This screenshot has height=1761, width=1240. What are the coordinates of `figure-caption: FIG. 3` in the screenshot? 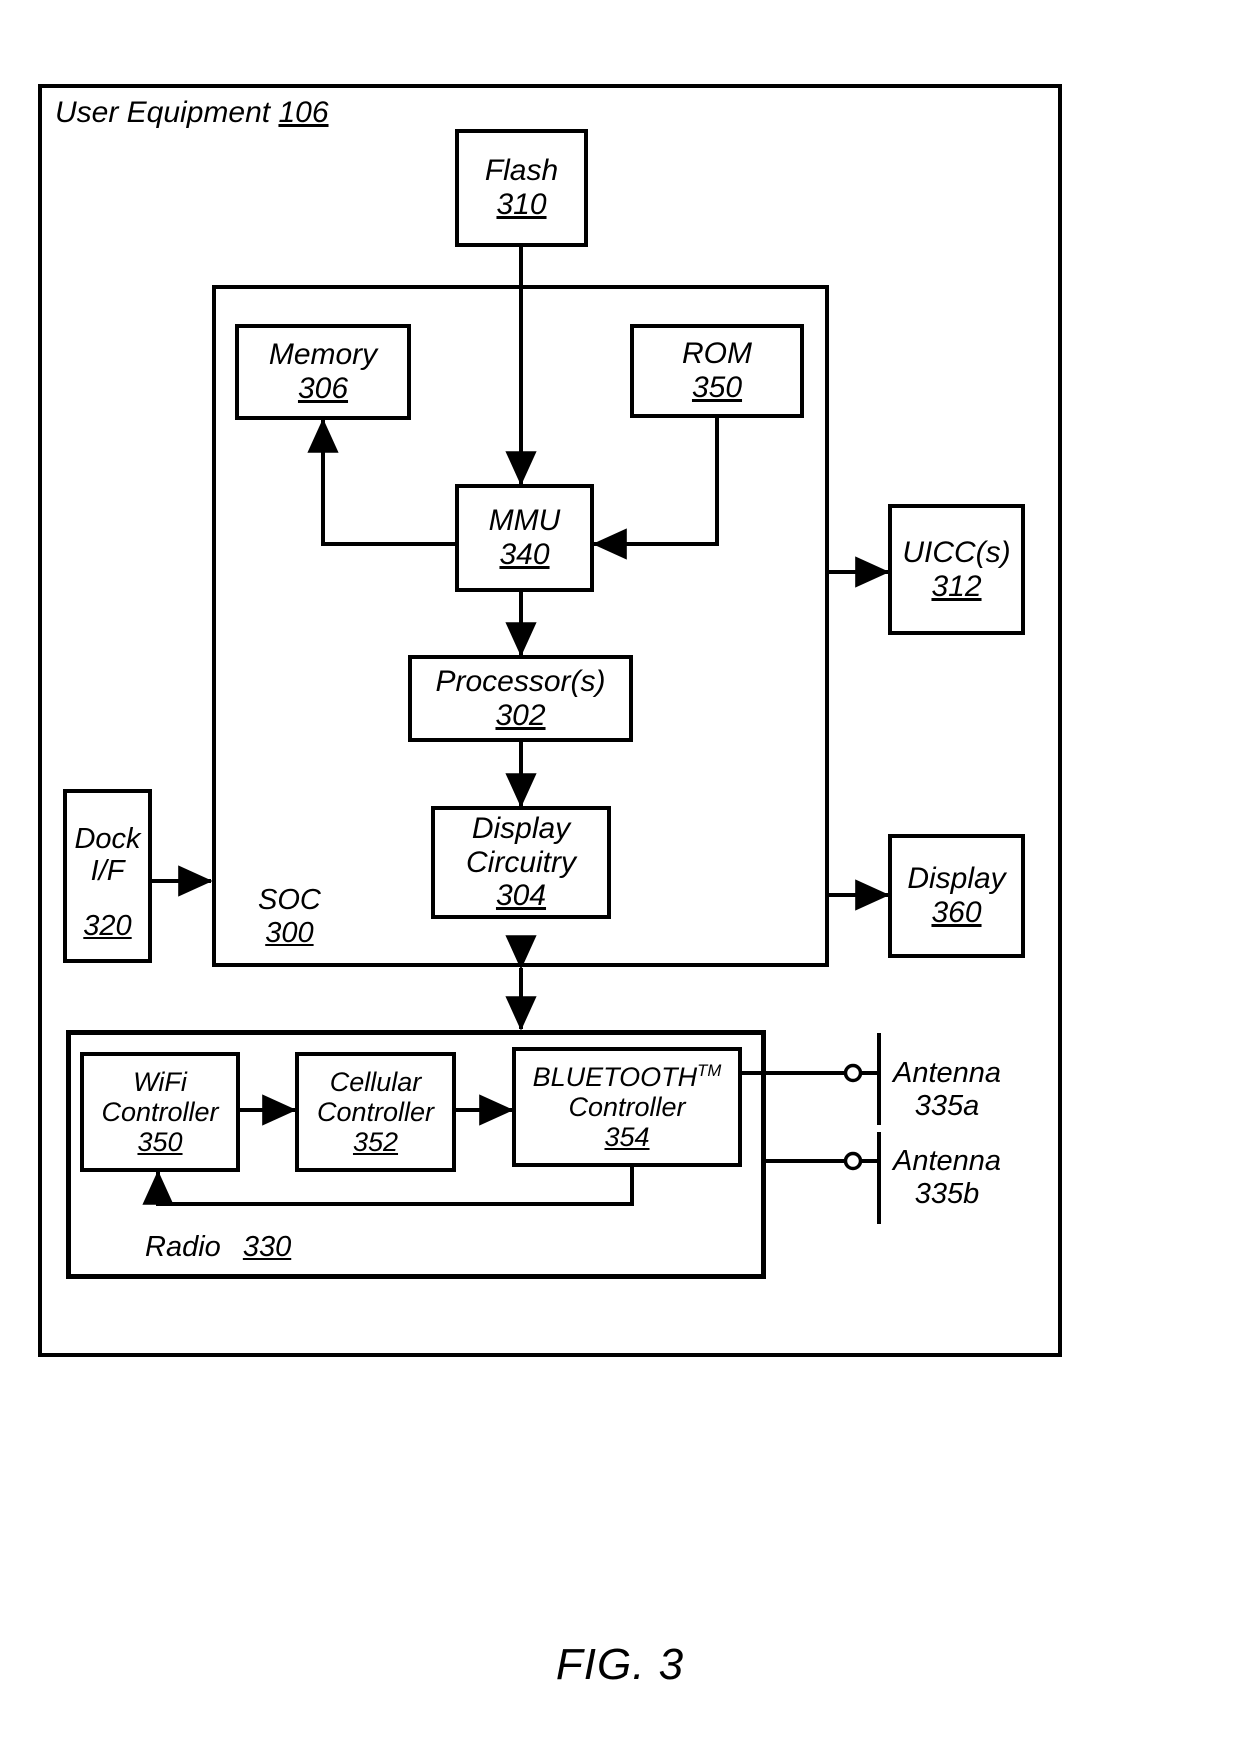 It's located at (620, 1664).